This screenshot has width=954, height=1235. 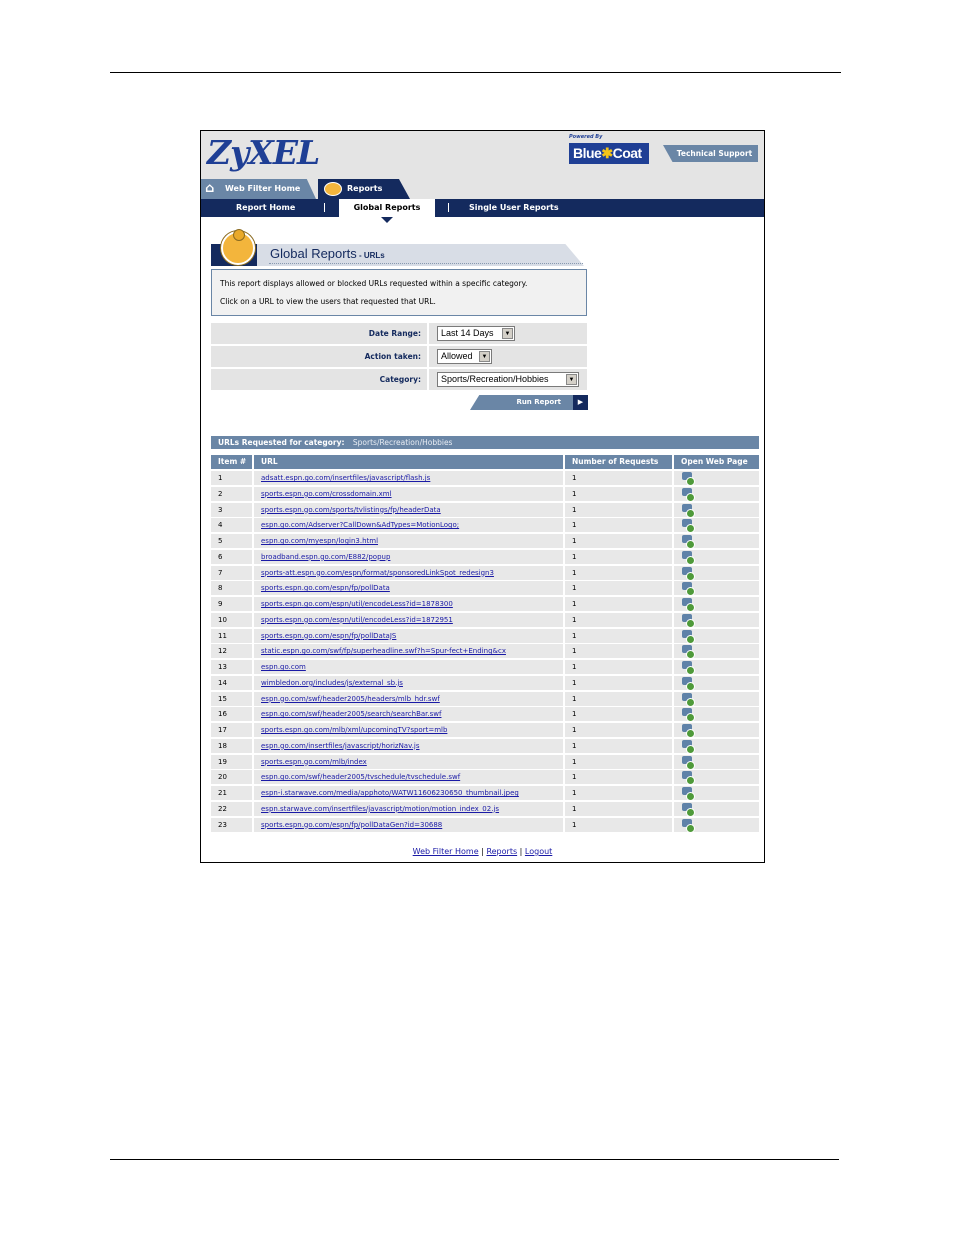 I want to click on action-taken-select: Allowed ▼, so click(x=464, y=356).